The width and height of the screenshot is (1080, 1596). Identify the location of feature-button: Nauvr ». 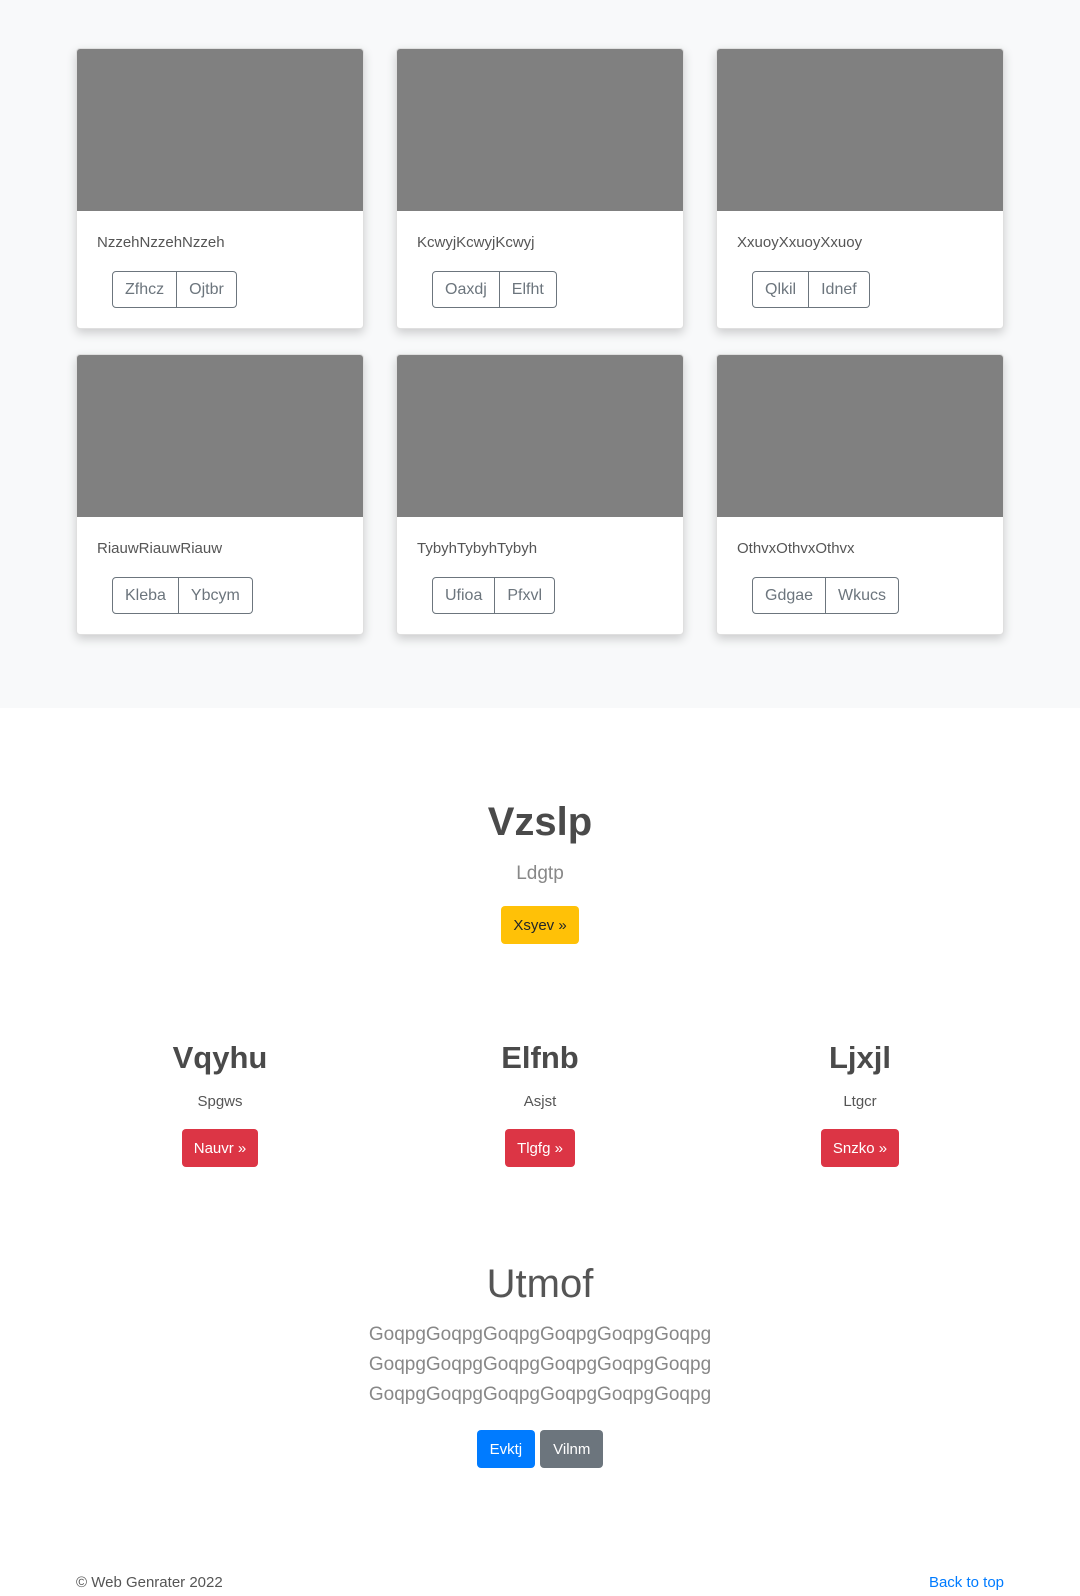
(220, 1148).